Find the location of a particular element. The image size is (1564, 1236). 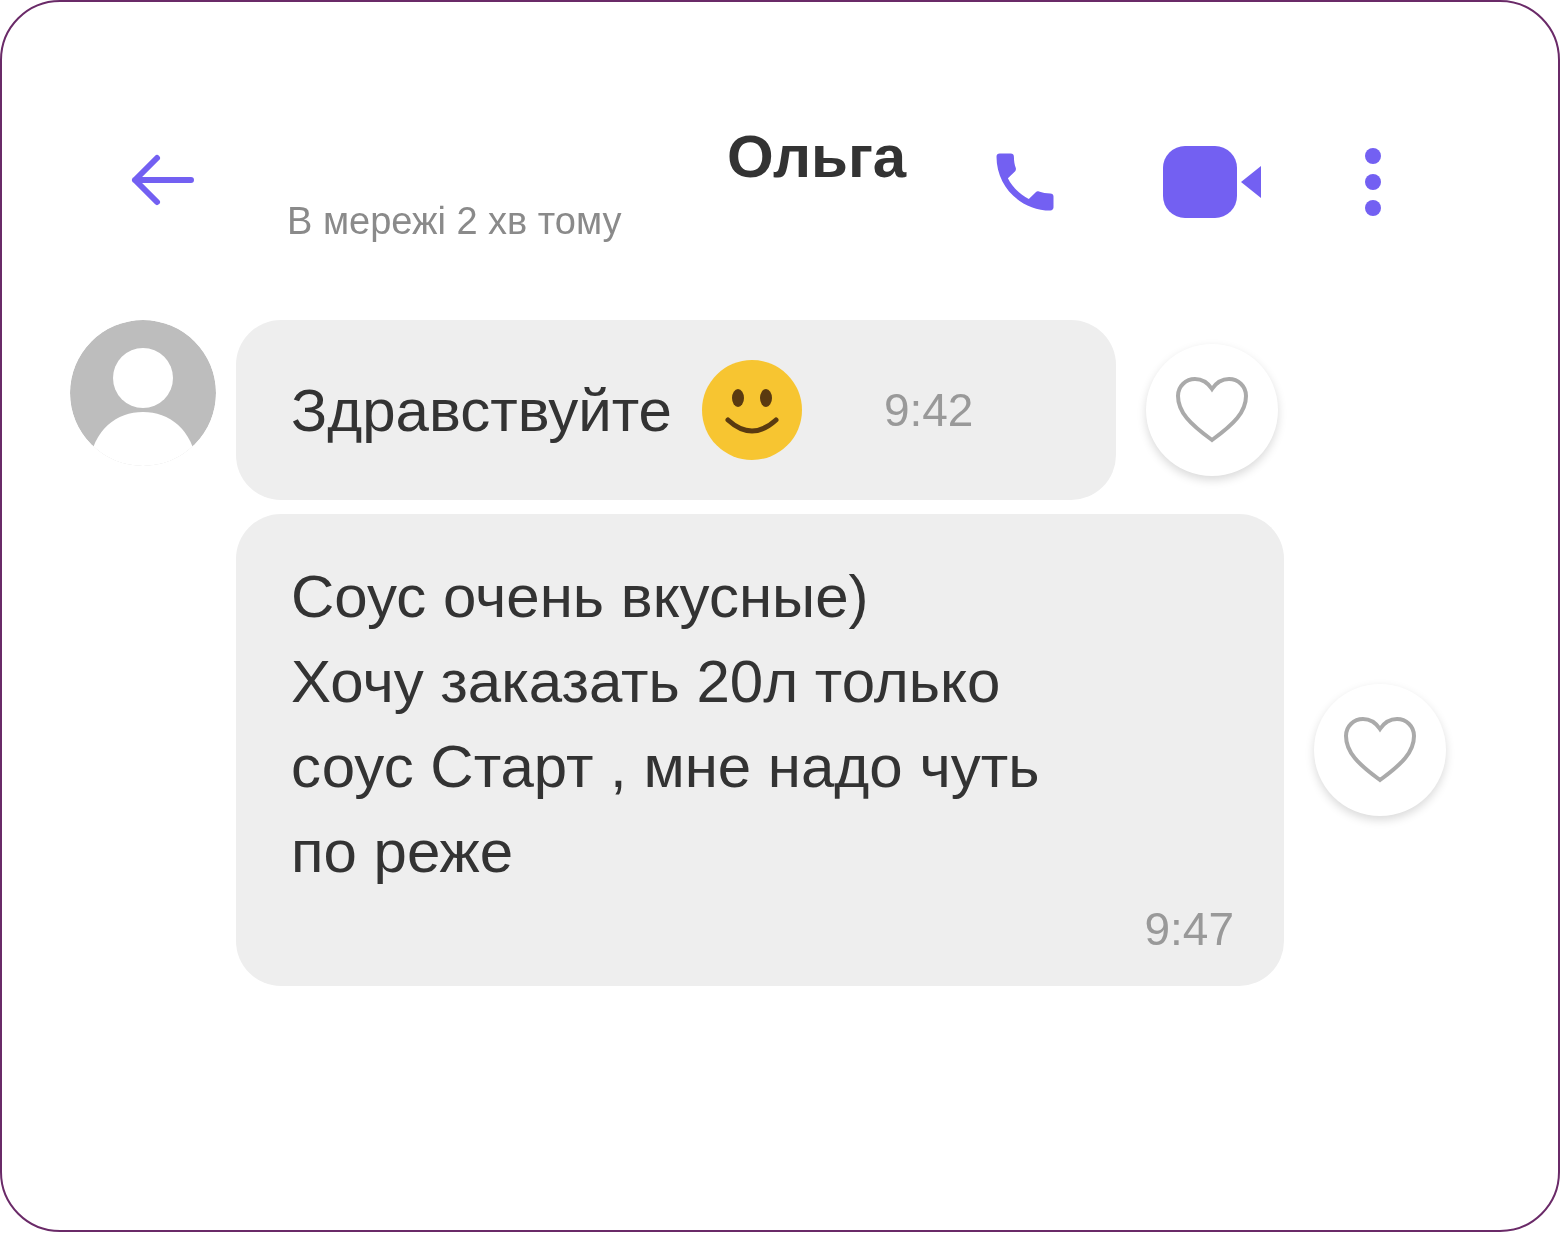

message-text: Здравствуйте is located at coordinates (481, 410).